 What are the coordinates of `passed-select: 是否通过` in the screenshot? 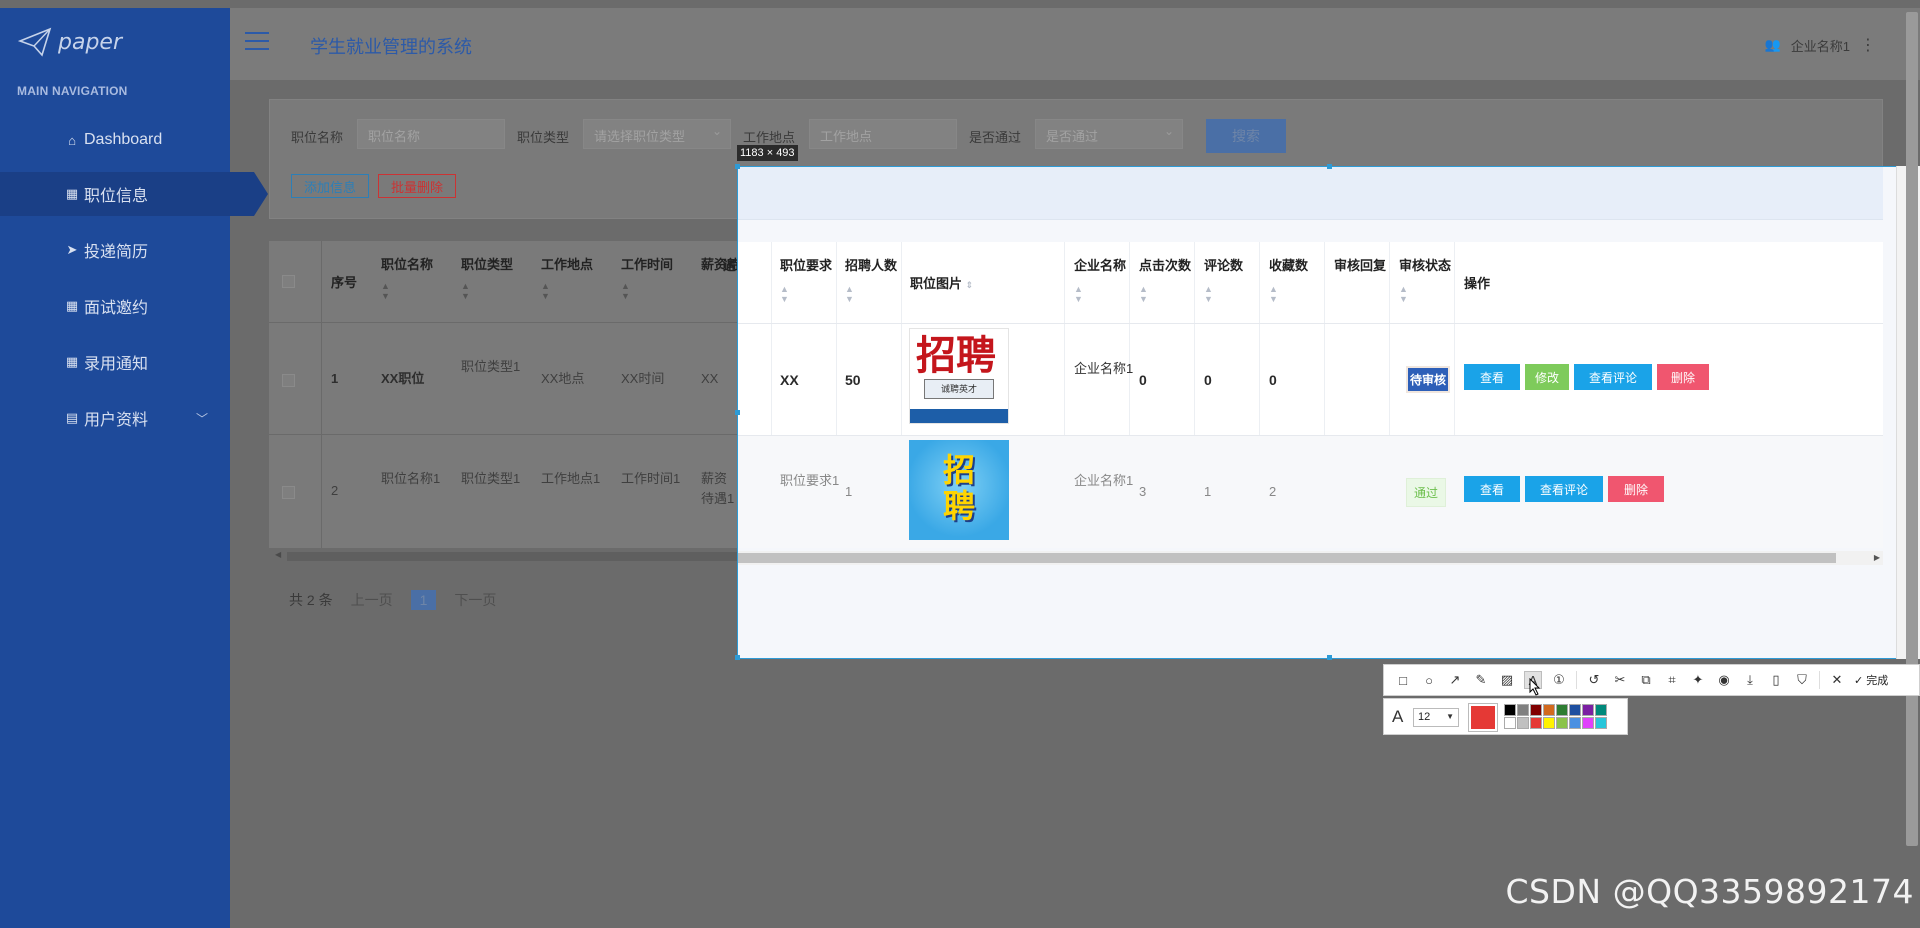 It's located at (1109, 134).